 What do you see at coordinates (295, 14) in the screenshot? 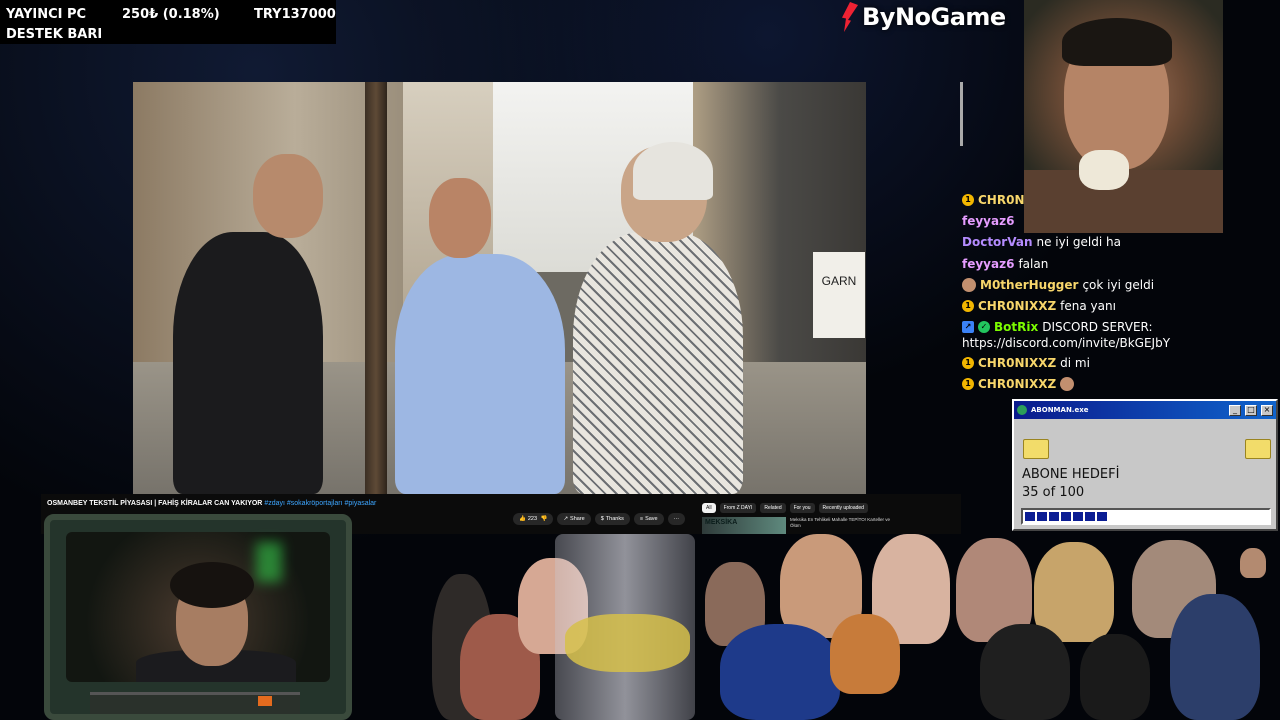
I see `donation-goal: TRY137000` at bounding box center [295, 14].